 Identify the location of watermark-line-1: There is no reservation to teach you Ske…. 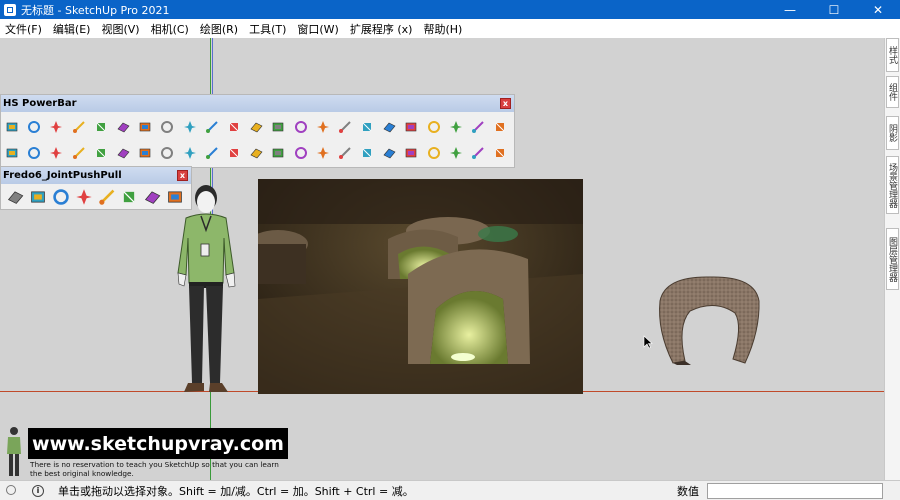
(154, 464).